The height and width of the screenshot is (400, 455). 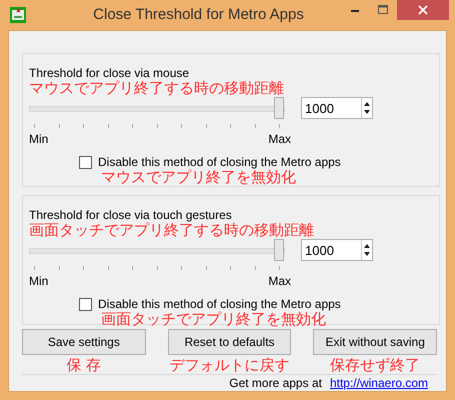 I want to click on annotation-text: マウスでアプリ終了を無効化, so click(x=198, y=177).